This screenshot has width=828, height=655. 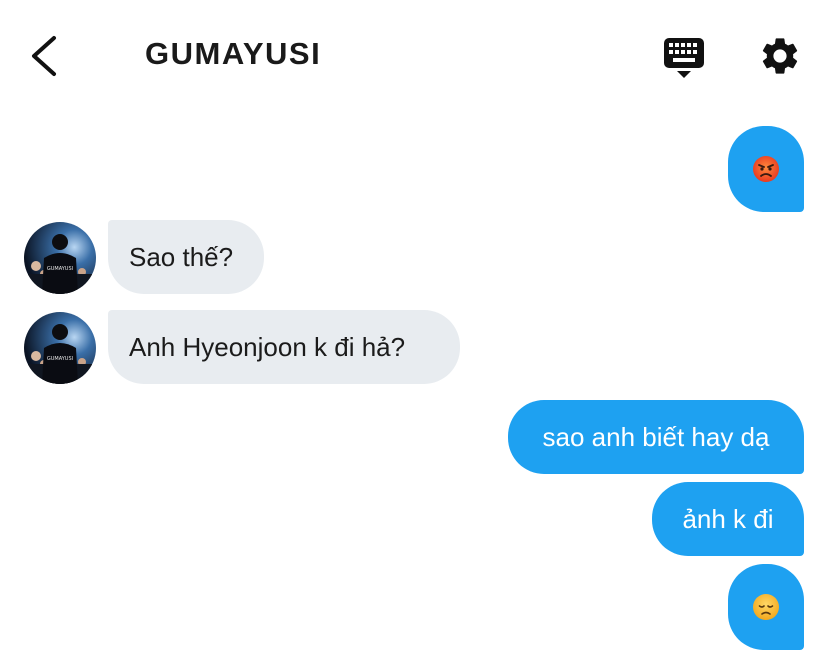 I want to click on angry-face-emoji-icon, so click(x=766, y=169).